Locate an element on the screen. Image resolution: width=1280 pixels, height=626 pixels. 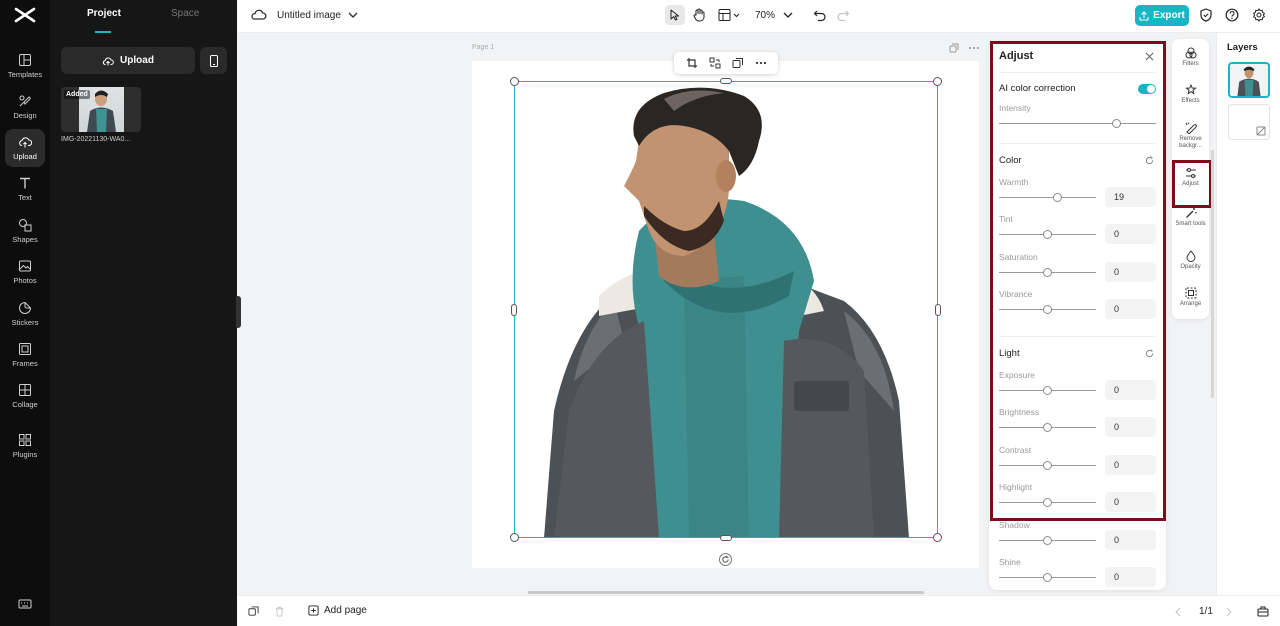
document-title: Untitled image is located at coordinates (309, 15).